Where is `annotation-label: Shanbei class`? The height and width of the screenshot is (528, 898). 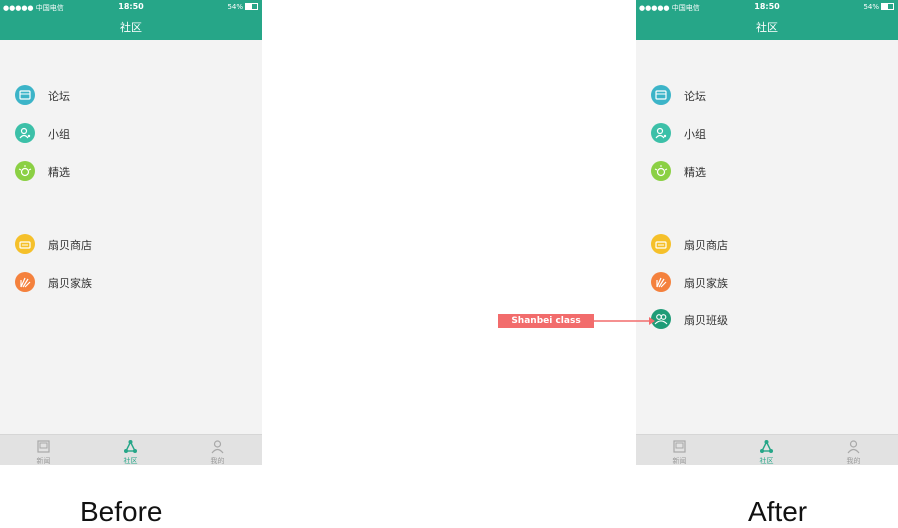
annotation-label: Shanbei class is located at coordinates (546, 321).